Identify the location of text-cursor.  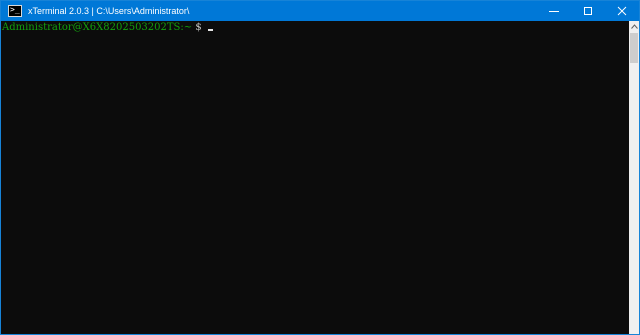
(210, 30).